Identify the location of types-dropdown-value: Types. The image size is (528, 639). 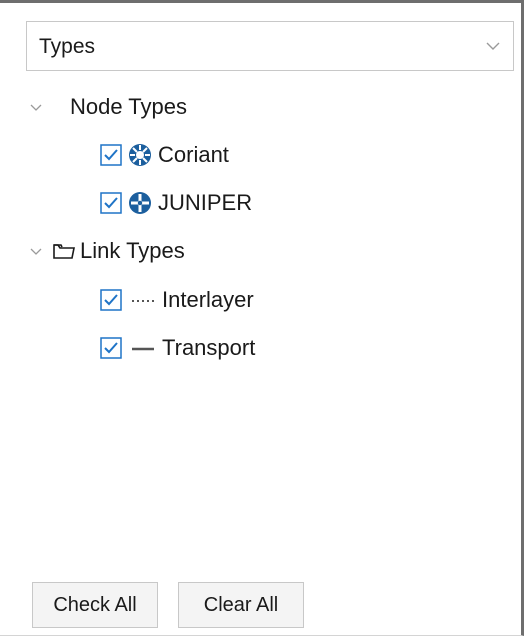
(67, 46).